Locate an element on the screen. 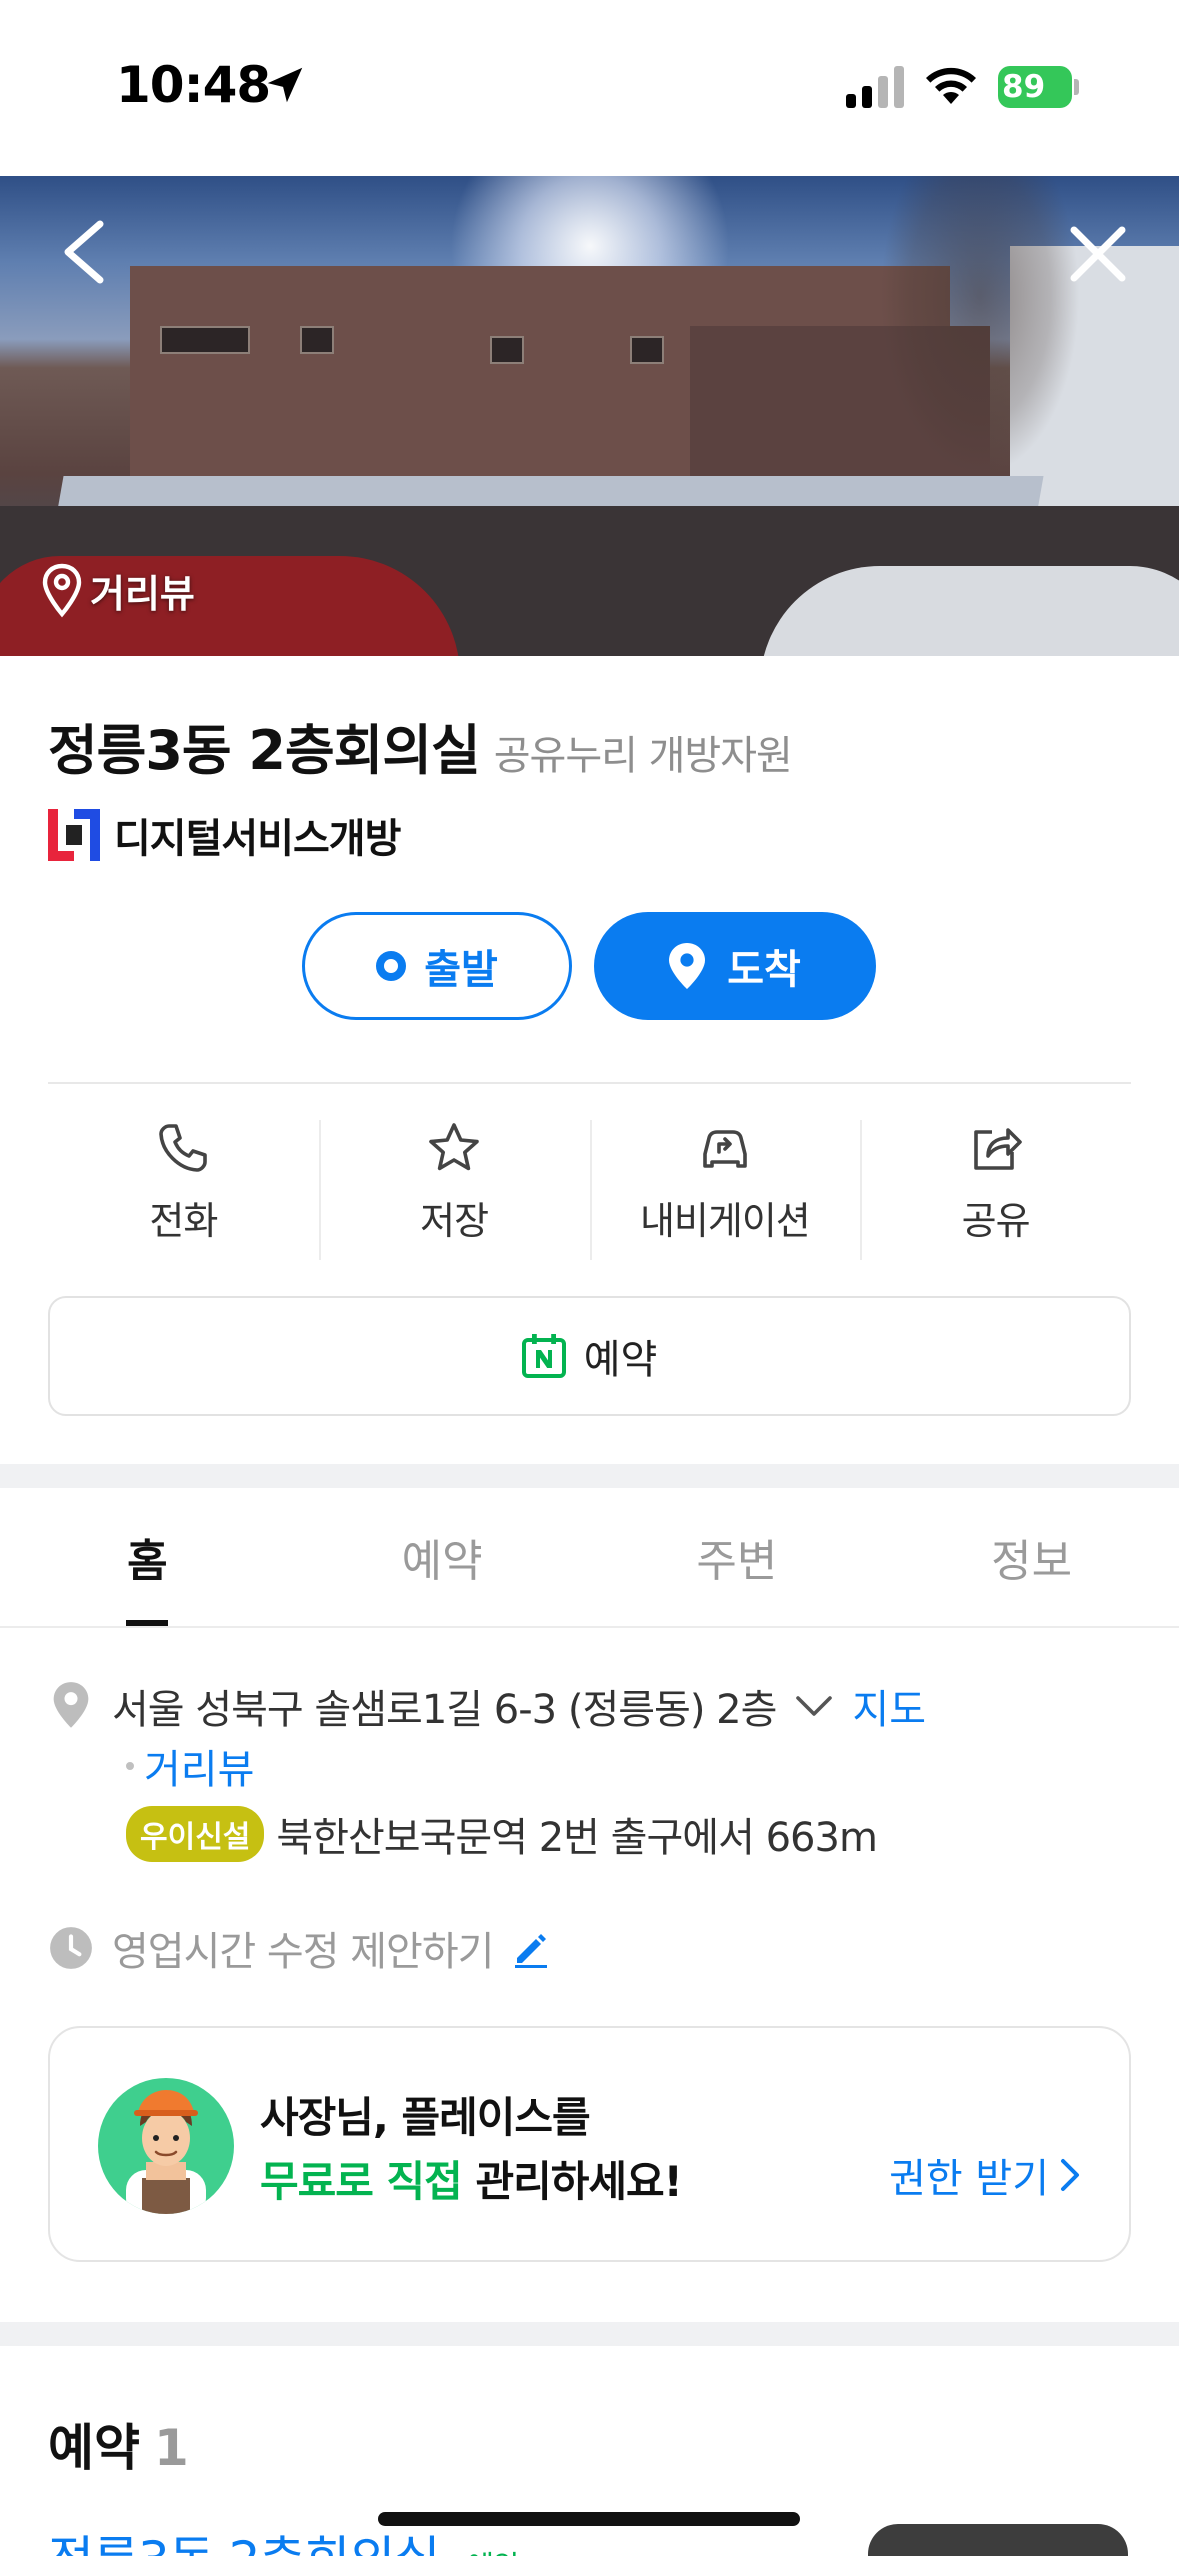 Image resolution: width=1179 pixels, height=2556 pixels. streetview-button: 거리뷰 is located at coordinates (117, 590).